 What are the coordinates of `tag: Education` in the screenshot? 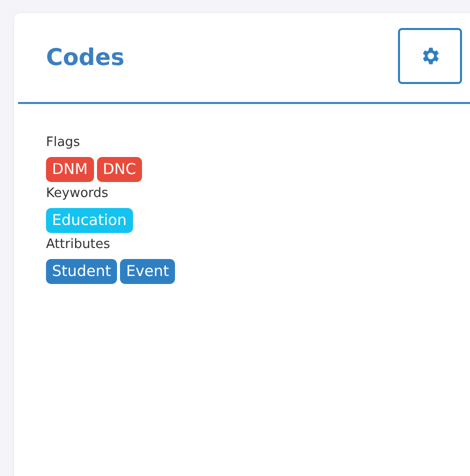 It's located at (89, 220).